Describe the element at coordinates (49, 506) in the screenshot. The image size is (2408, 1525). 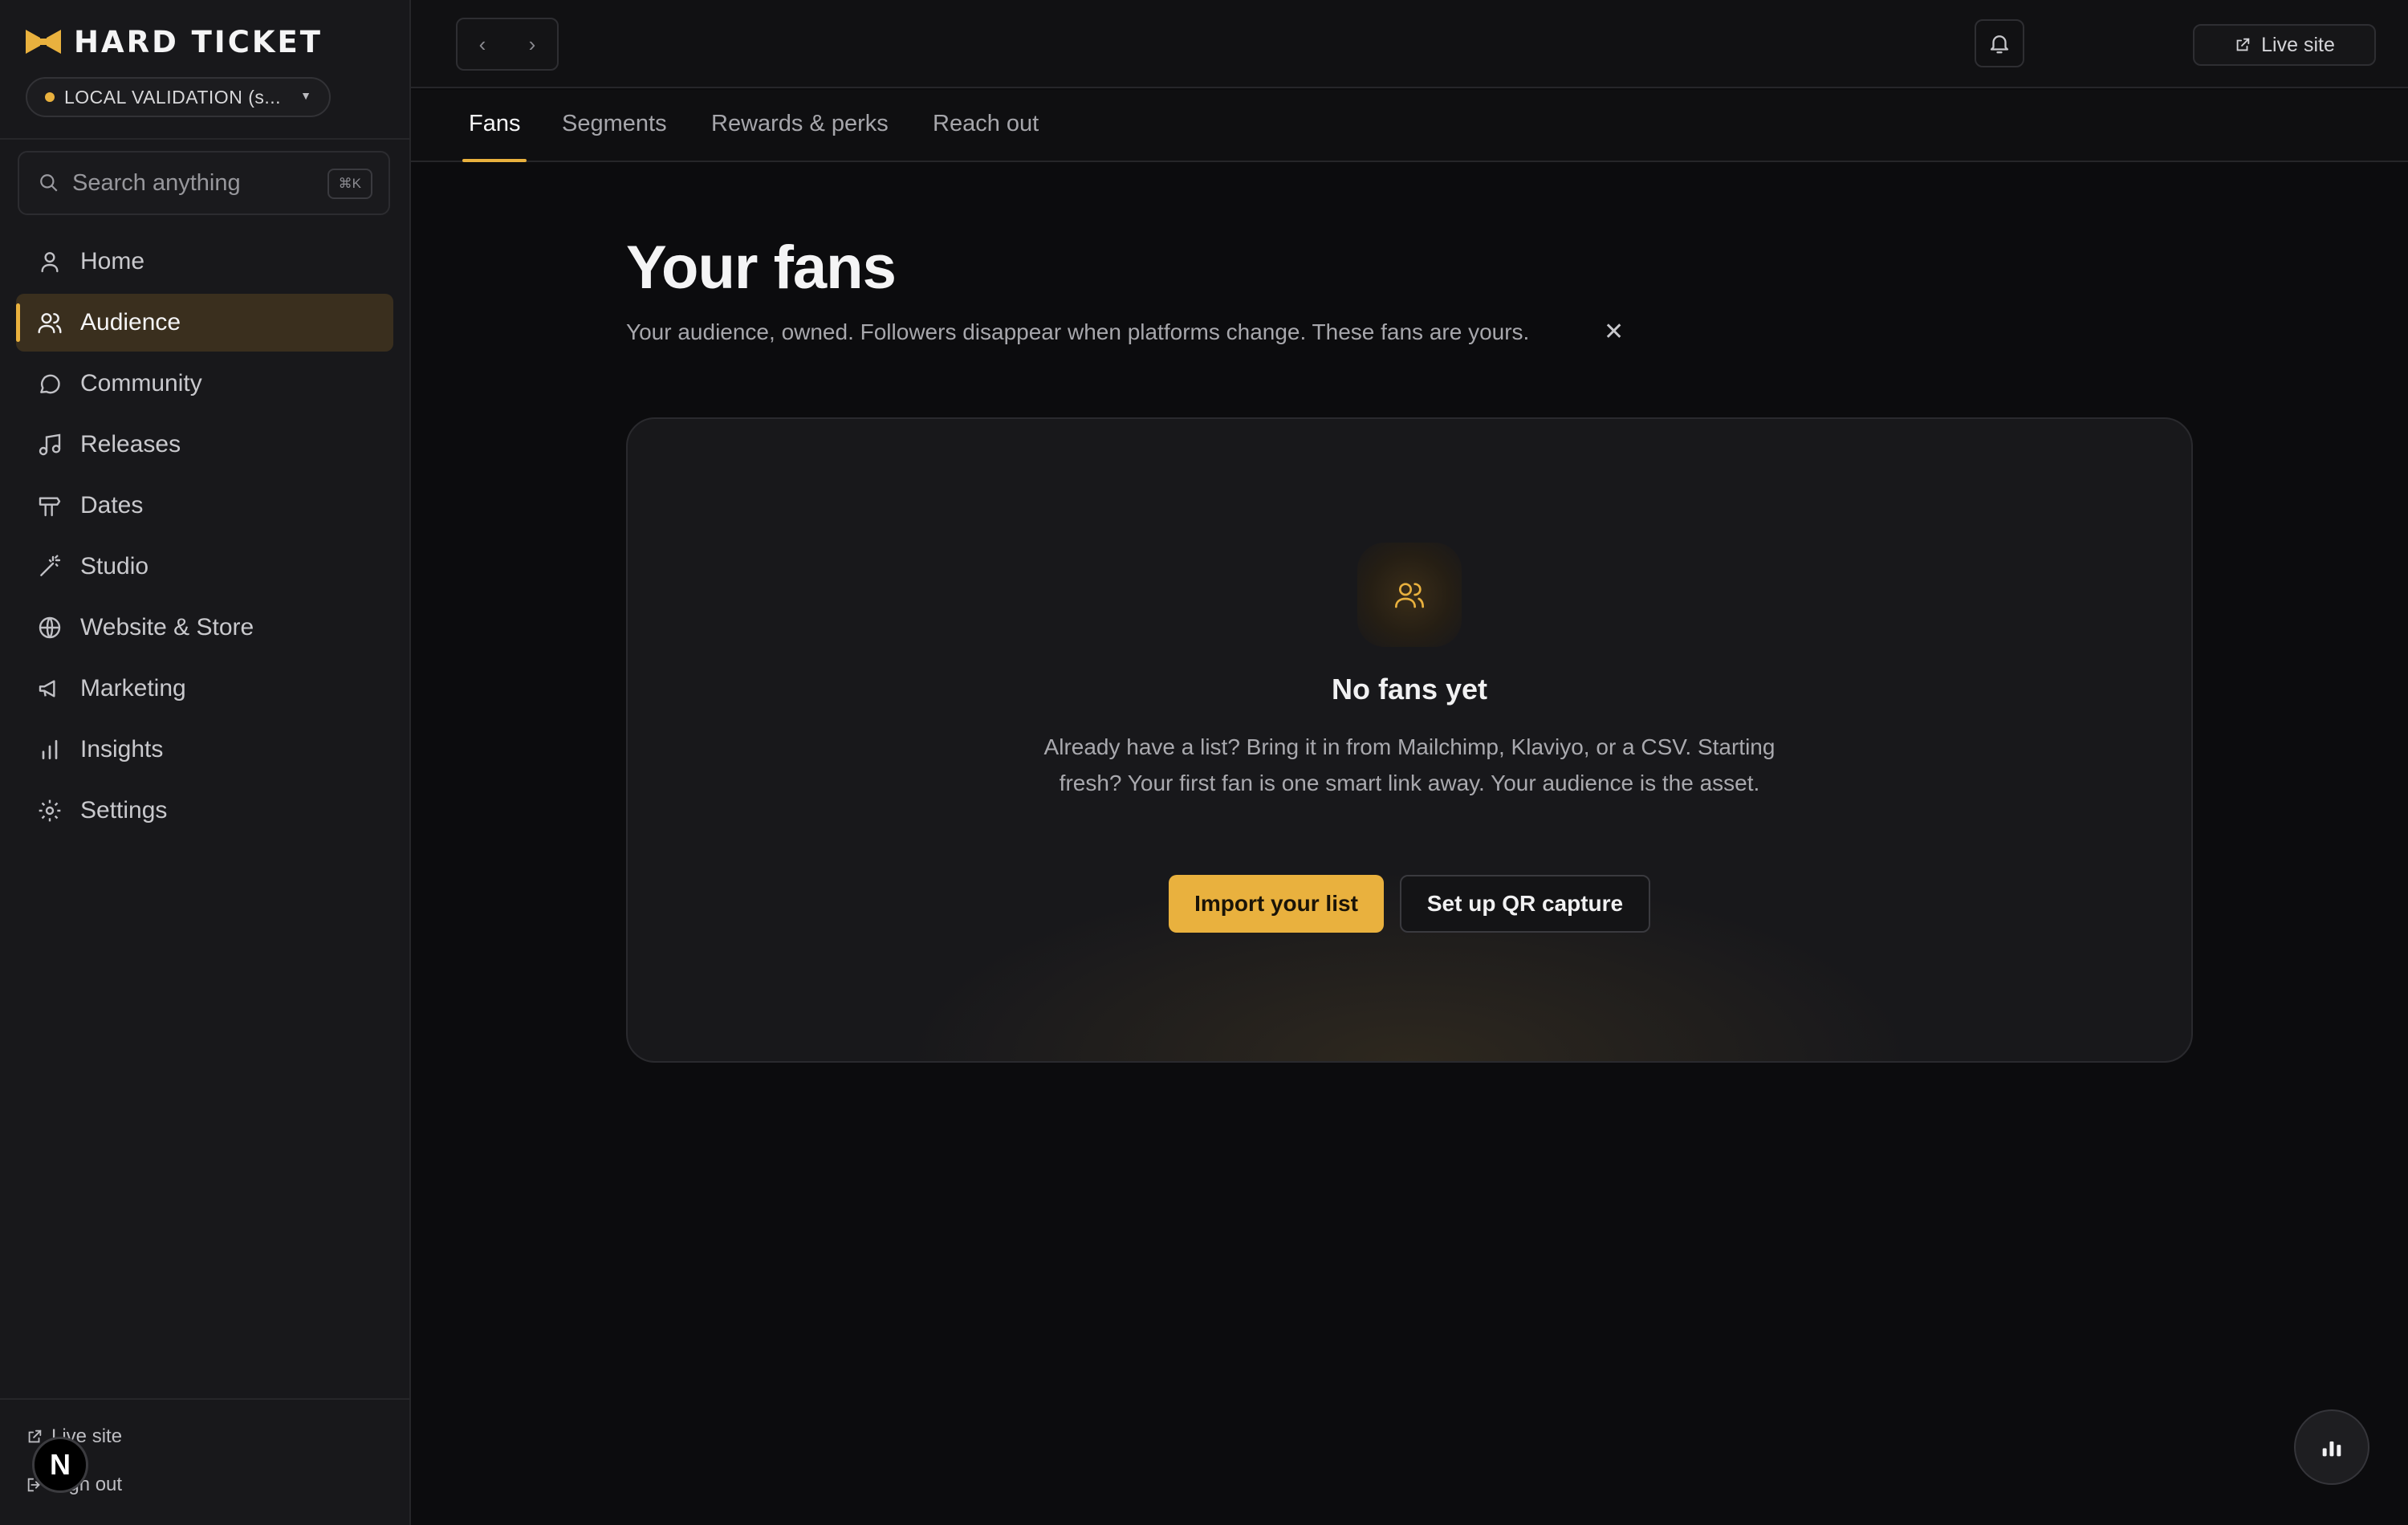
I see `signpost-icon` at that location.